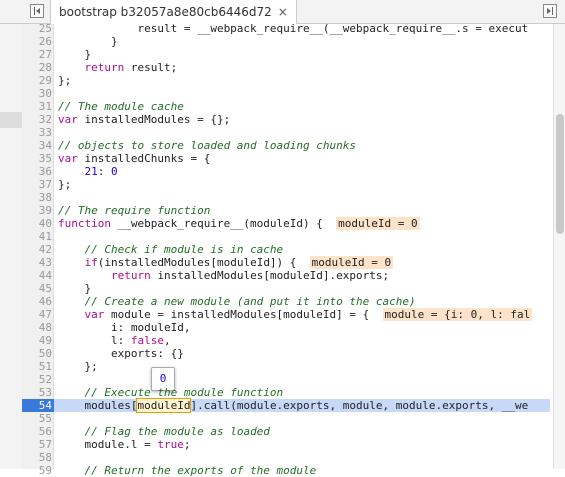  What do you see at coordinates (121, 353) in the screenshot?
I see `code-line: exports: {}` at bounding box center [121, 353].